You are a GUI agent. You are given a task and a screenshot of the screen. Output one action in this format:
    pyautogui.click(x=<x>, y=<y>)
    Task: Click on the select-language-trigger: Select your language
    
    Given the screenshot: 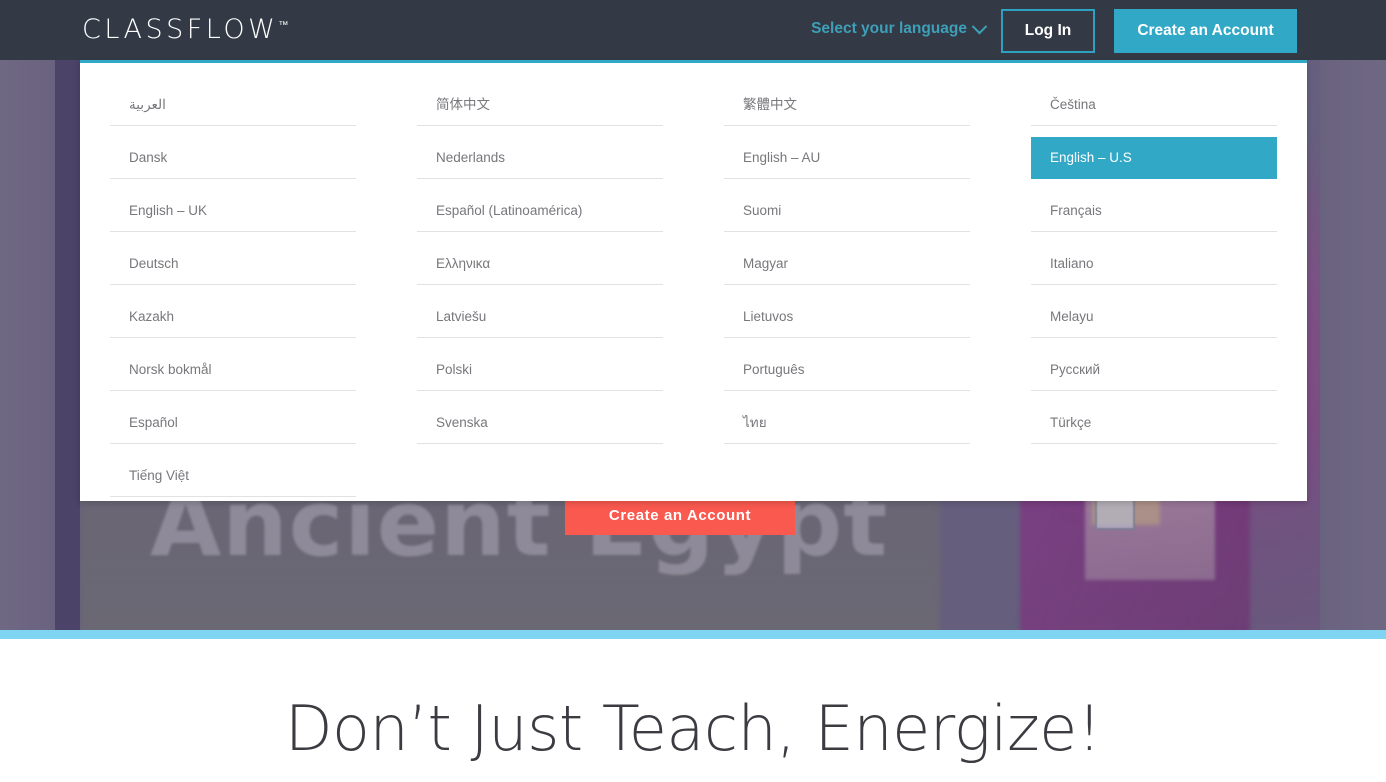 What is the action you would take?
    pyautogui.click(x=899, y=28)
    